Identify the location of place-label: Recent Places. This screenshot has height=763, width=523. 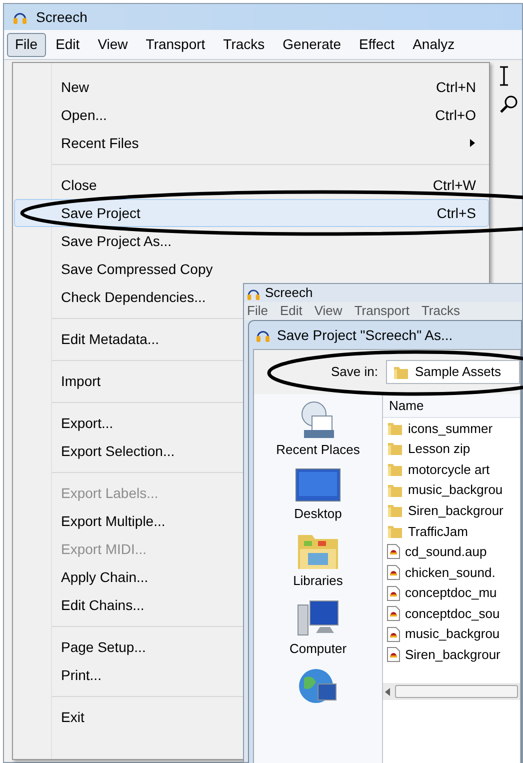
(318, 450).